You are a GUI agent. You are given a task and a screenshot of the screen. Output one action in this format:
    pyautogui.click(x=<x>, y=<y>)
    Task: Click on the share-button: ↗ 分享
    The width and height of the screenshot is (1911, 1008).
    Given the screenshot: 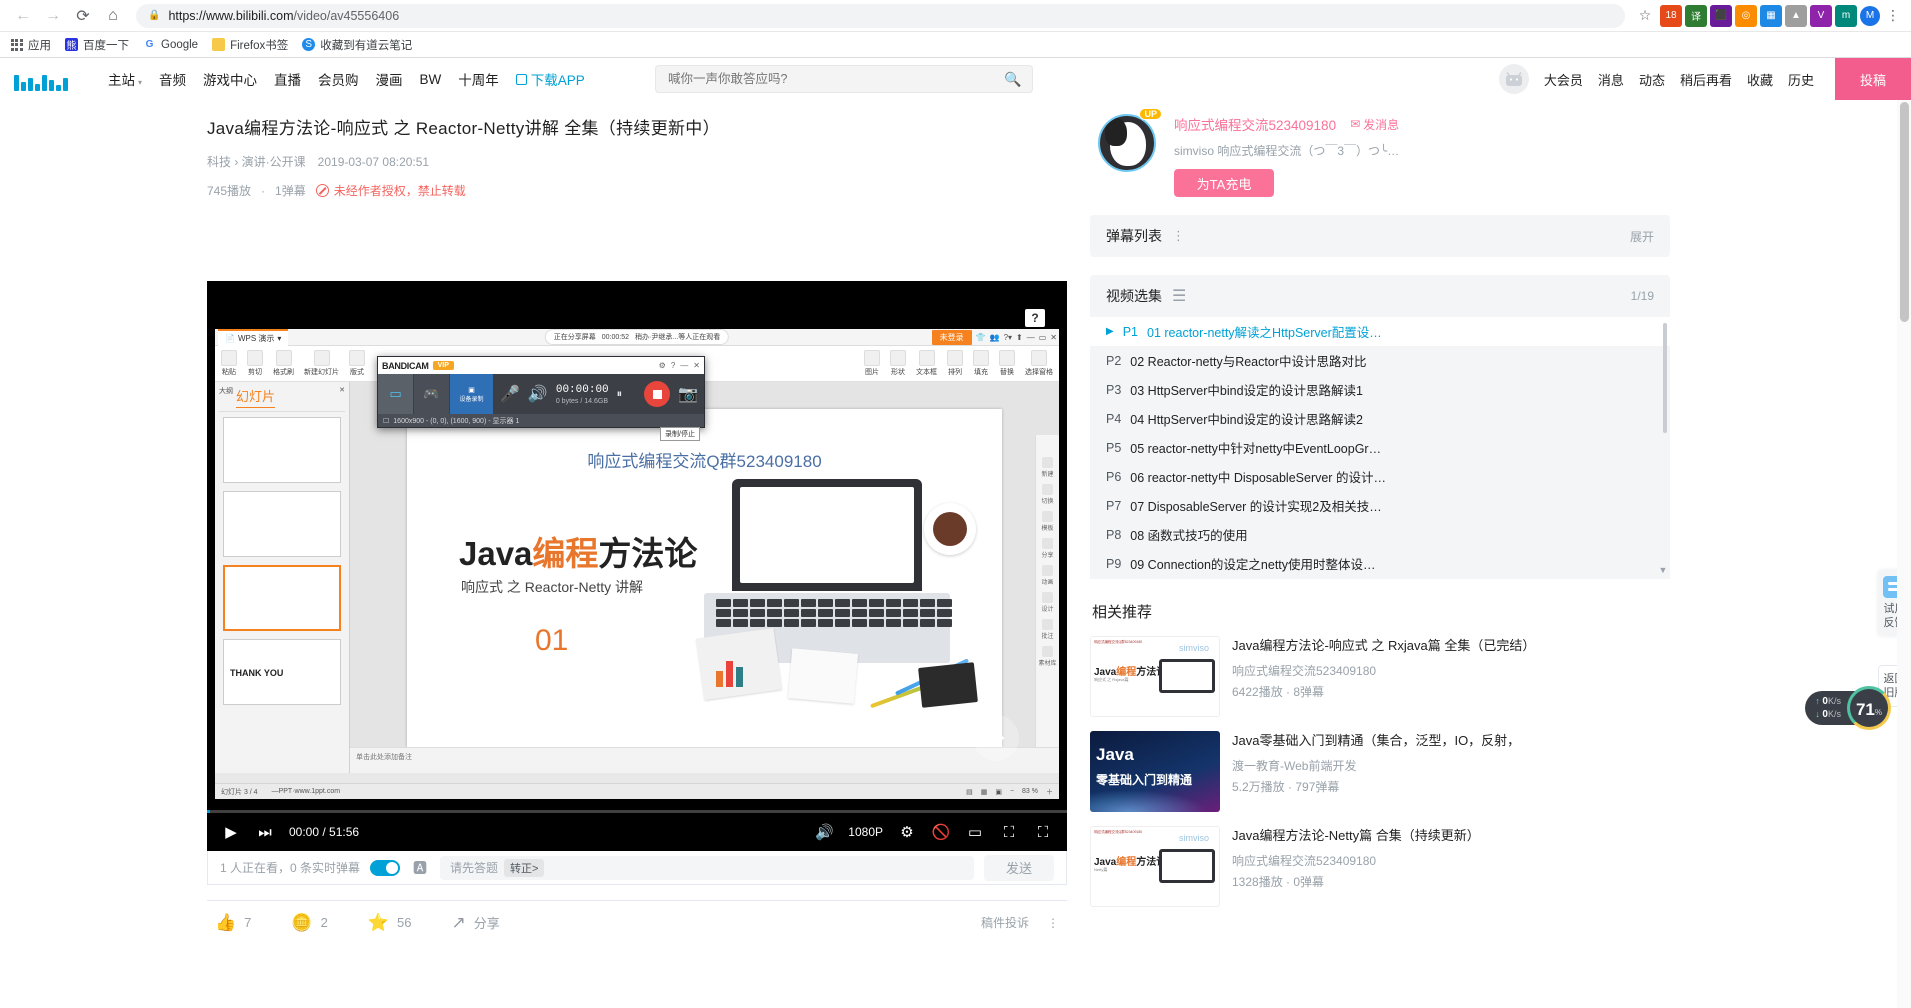 What is the action you would take?
    pyautogui.click(x=475, y=923)
    